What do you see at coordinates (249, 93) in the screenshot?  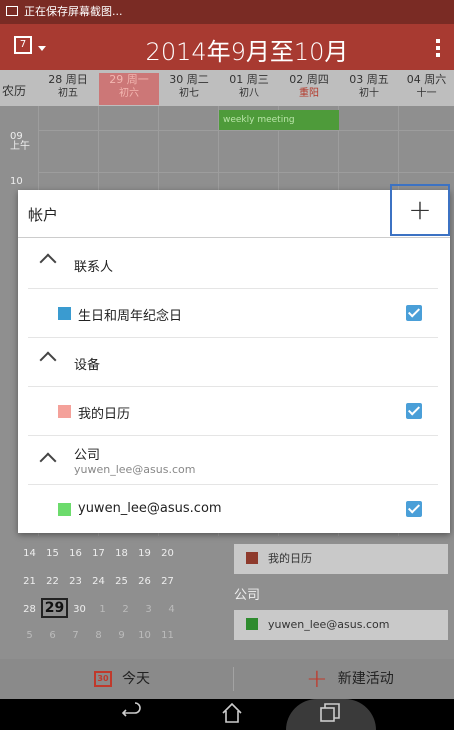 I see `day-lunar: 初八` at bounding box center [249, 93].